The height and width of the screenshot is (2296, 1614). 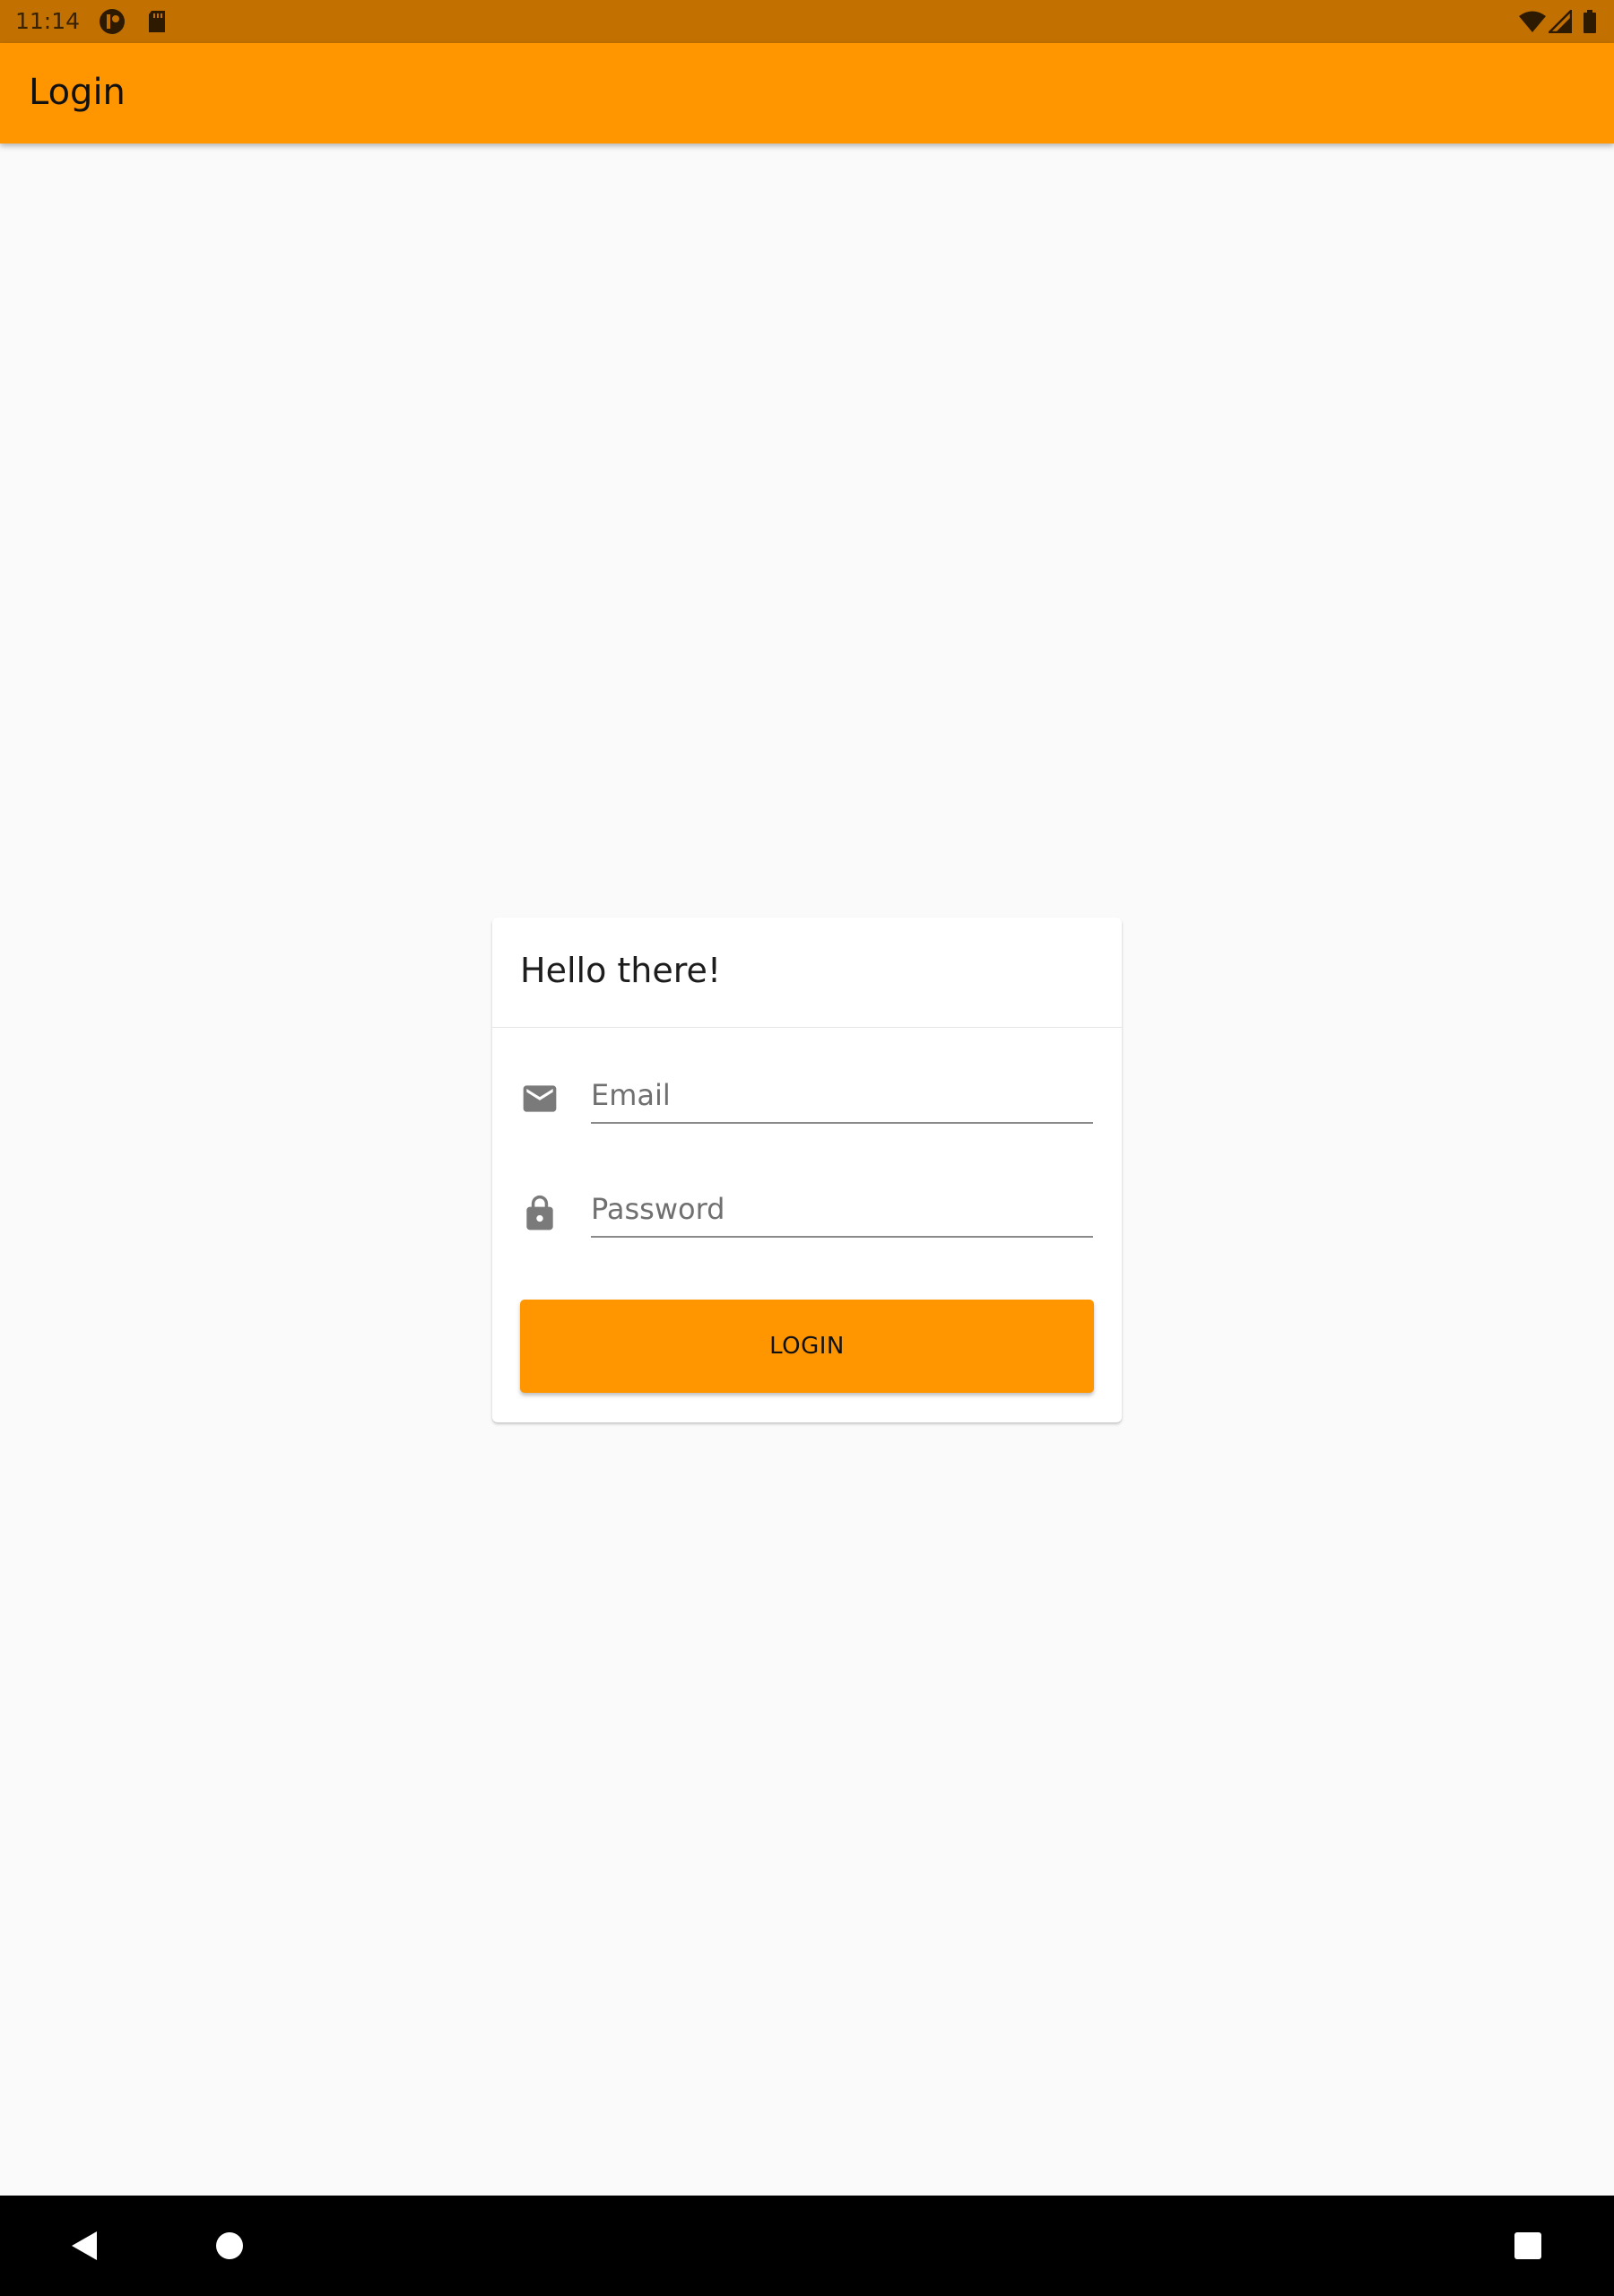 What do you see at coordinates (807, 1346) in the screenshot?
I see `login-button: LOGIN` at bounding box center [807, 1346].